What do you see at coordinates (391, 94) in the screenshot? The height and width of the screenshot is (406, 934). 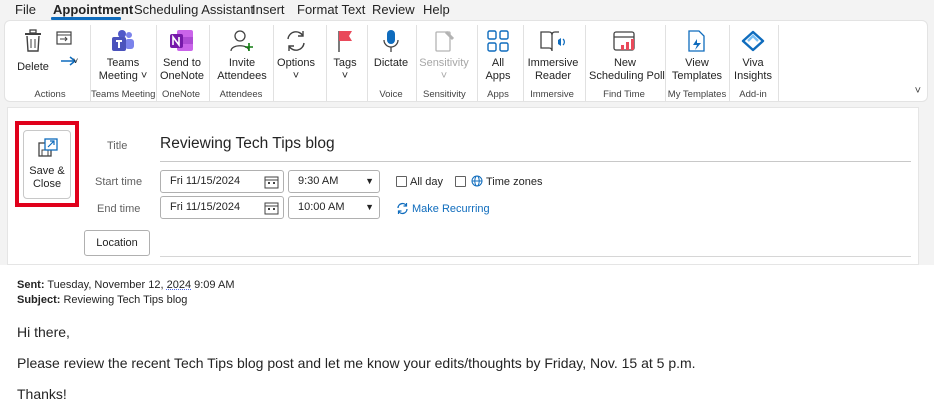 I see `group-label-voice: Voice` at bounding box center [391, 94].